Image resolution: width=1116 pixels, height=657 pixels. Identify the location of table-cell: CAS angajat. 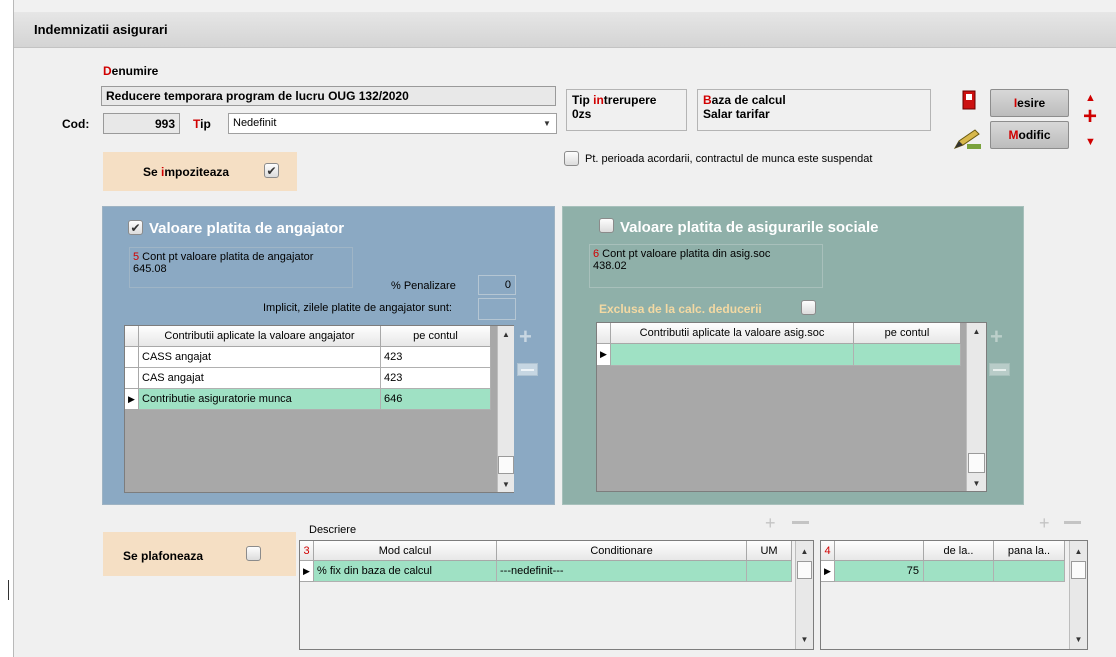
(260, 378).